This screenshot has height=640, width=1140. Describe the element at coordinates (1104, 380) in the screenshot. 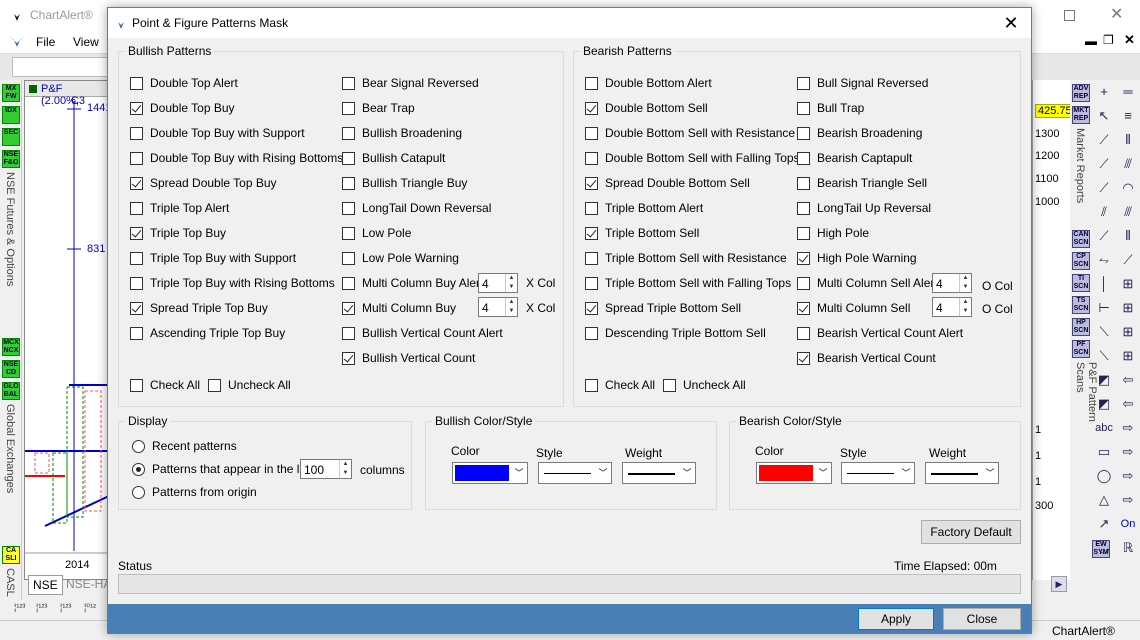

I see `triangle-a-icon: ◩` at that location.